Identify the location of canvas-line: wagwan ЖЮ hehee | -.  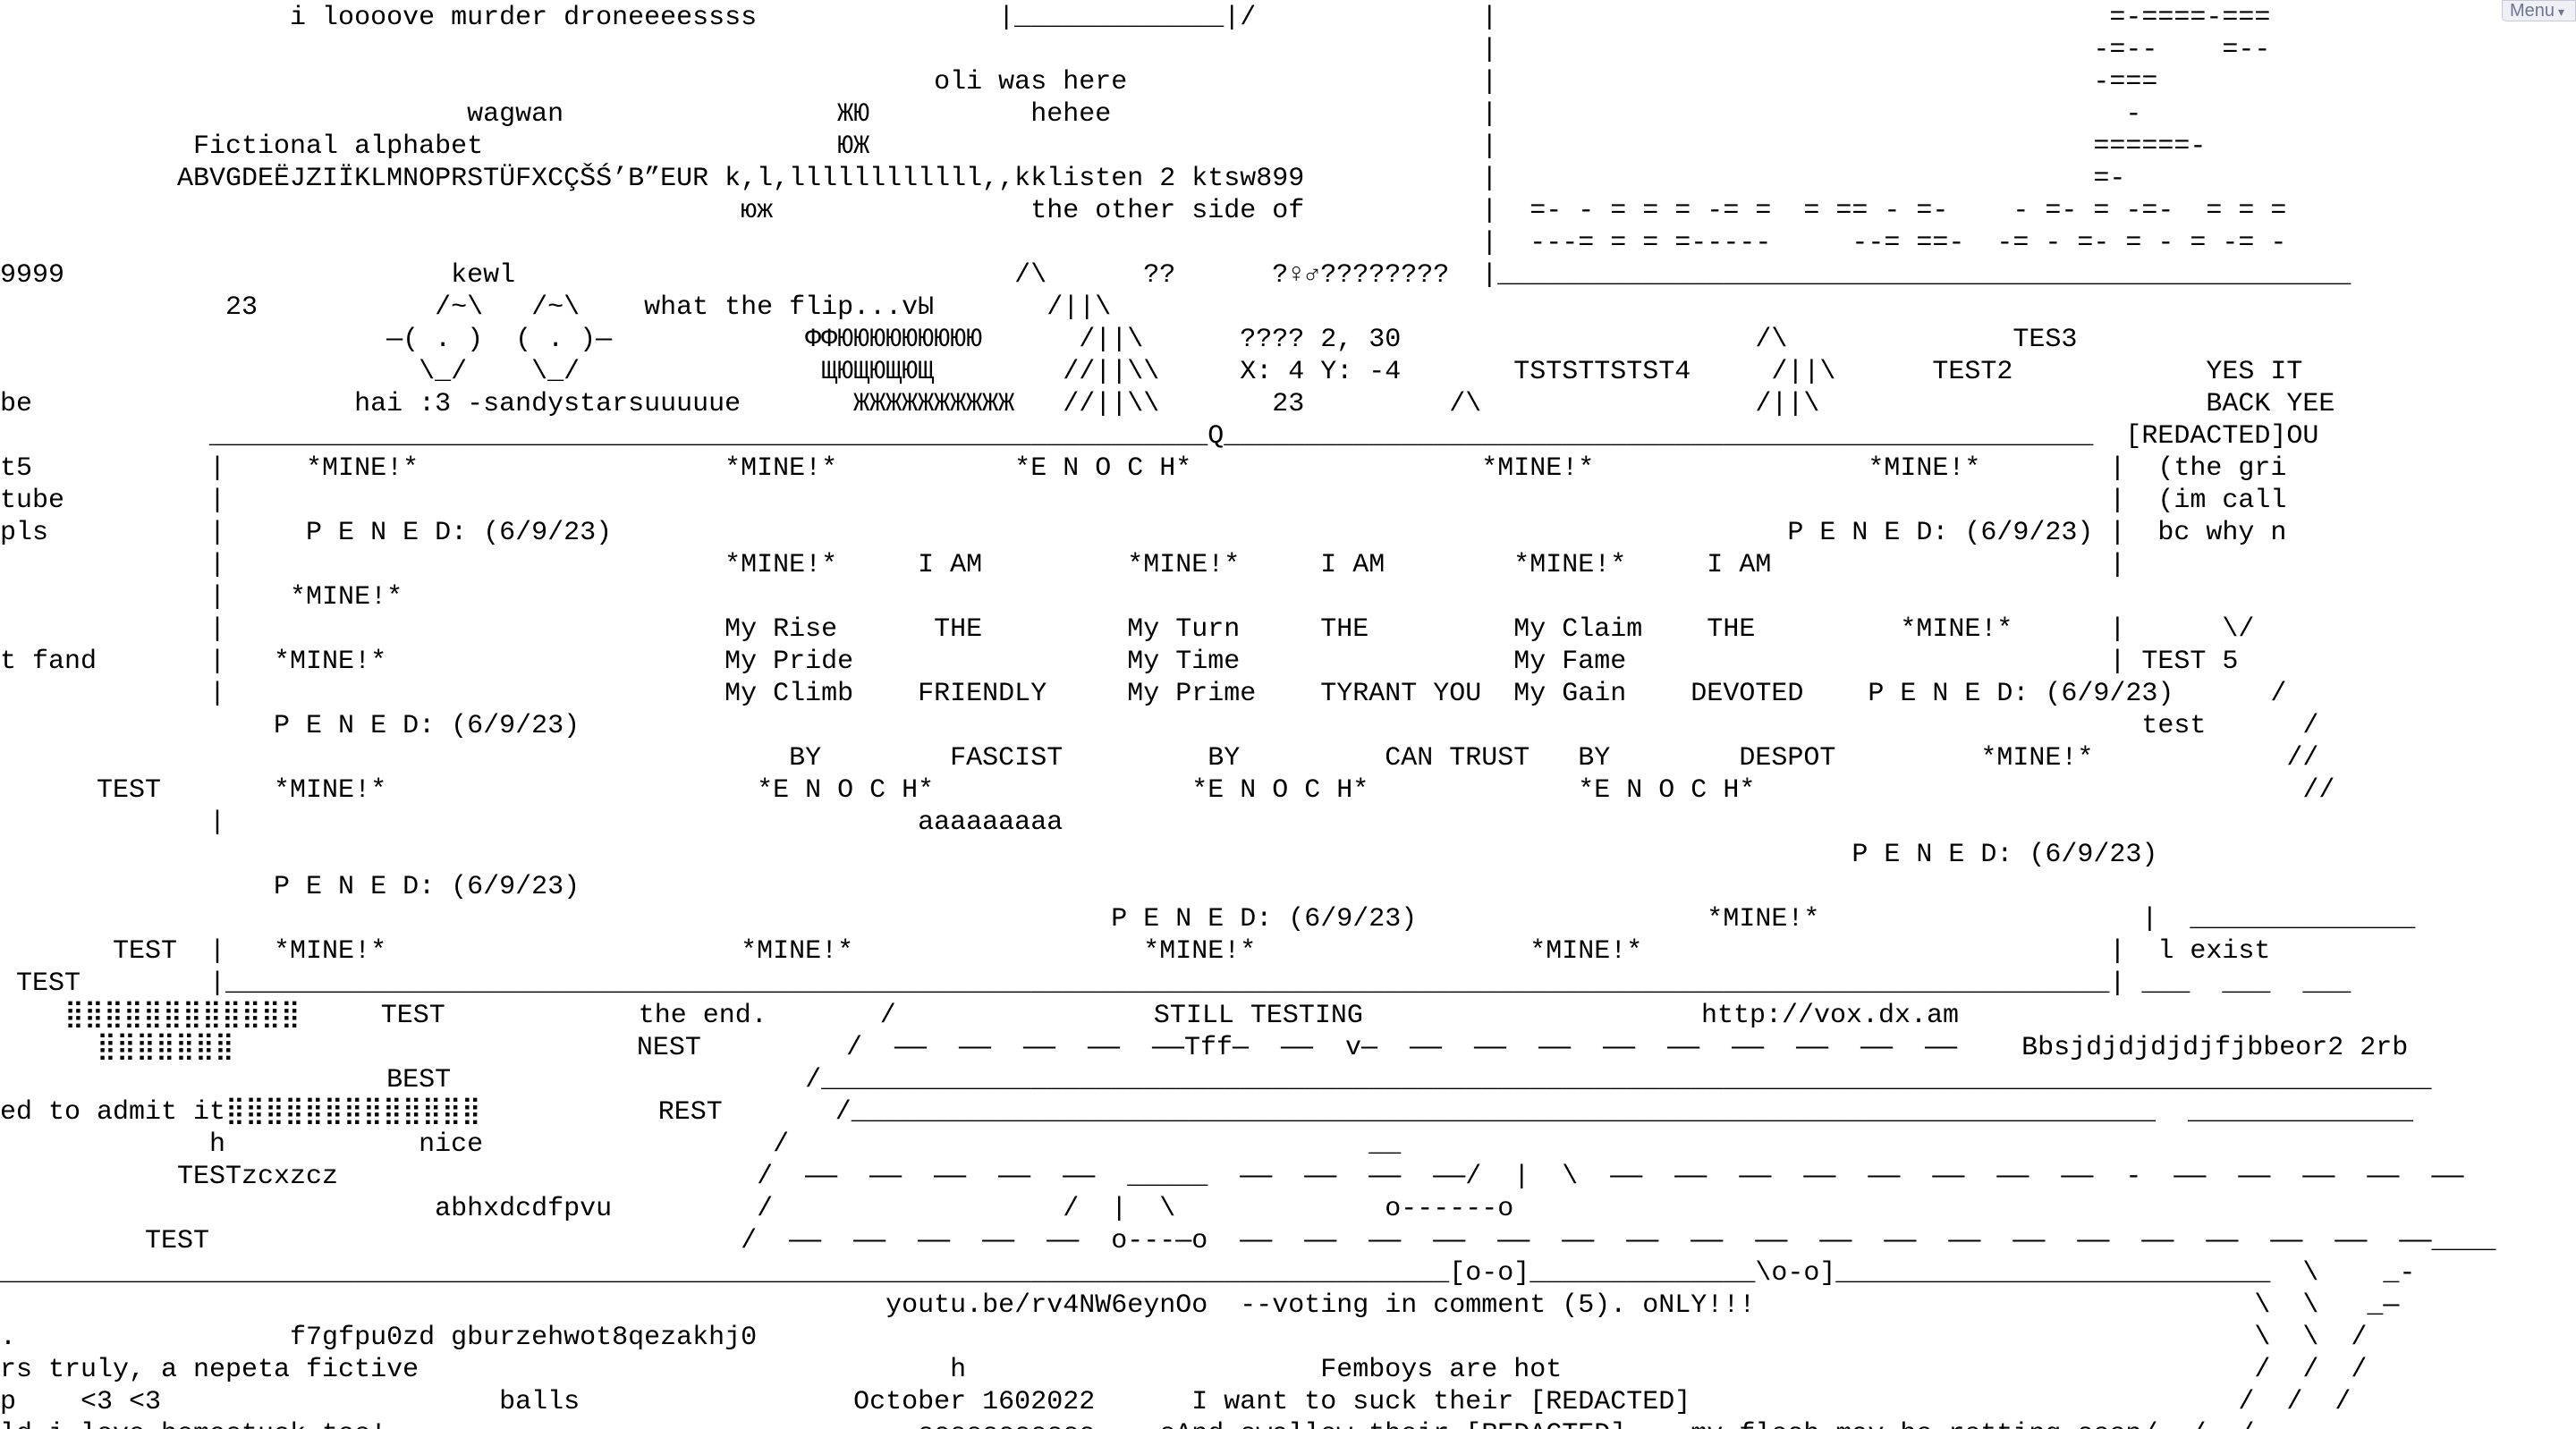
(1071, 114).